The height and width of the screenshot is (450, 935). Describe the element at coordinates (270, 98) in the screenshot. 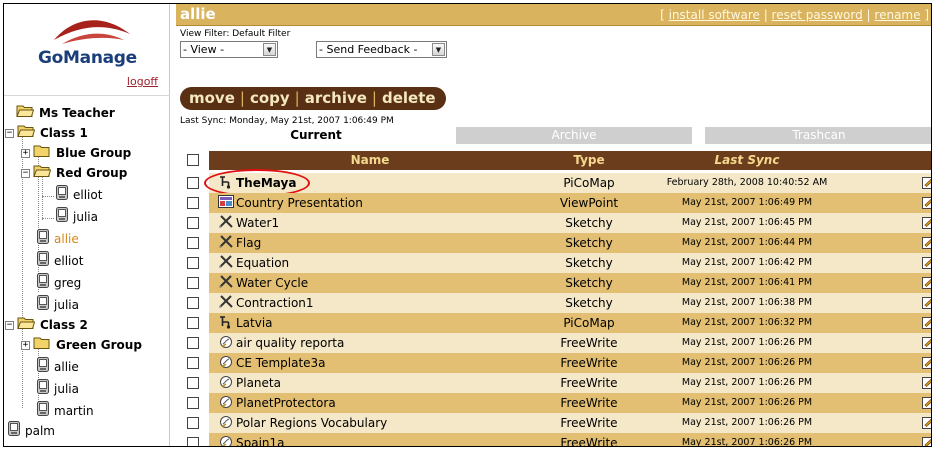

I see `copy-button: copy` at that location.